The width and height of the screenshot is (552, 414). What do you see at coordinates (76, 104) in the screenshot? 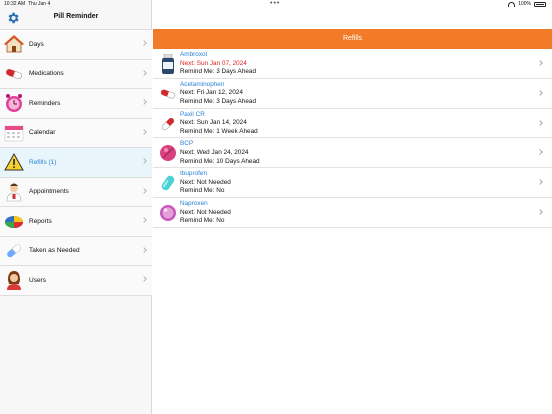
I see `sidebar-item-reminders: Reminders` at bounding box center [76, 104].